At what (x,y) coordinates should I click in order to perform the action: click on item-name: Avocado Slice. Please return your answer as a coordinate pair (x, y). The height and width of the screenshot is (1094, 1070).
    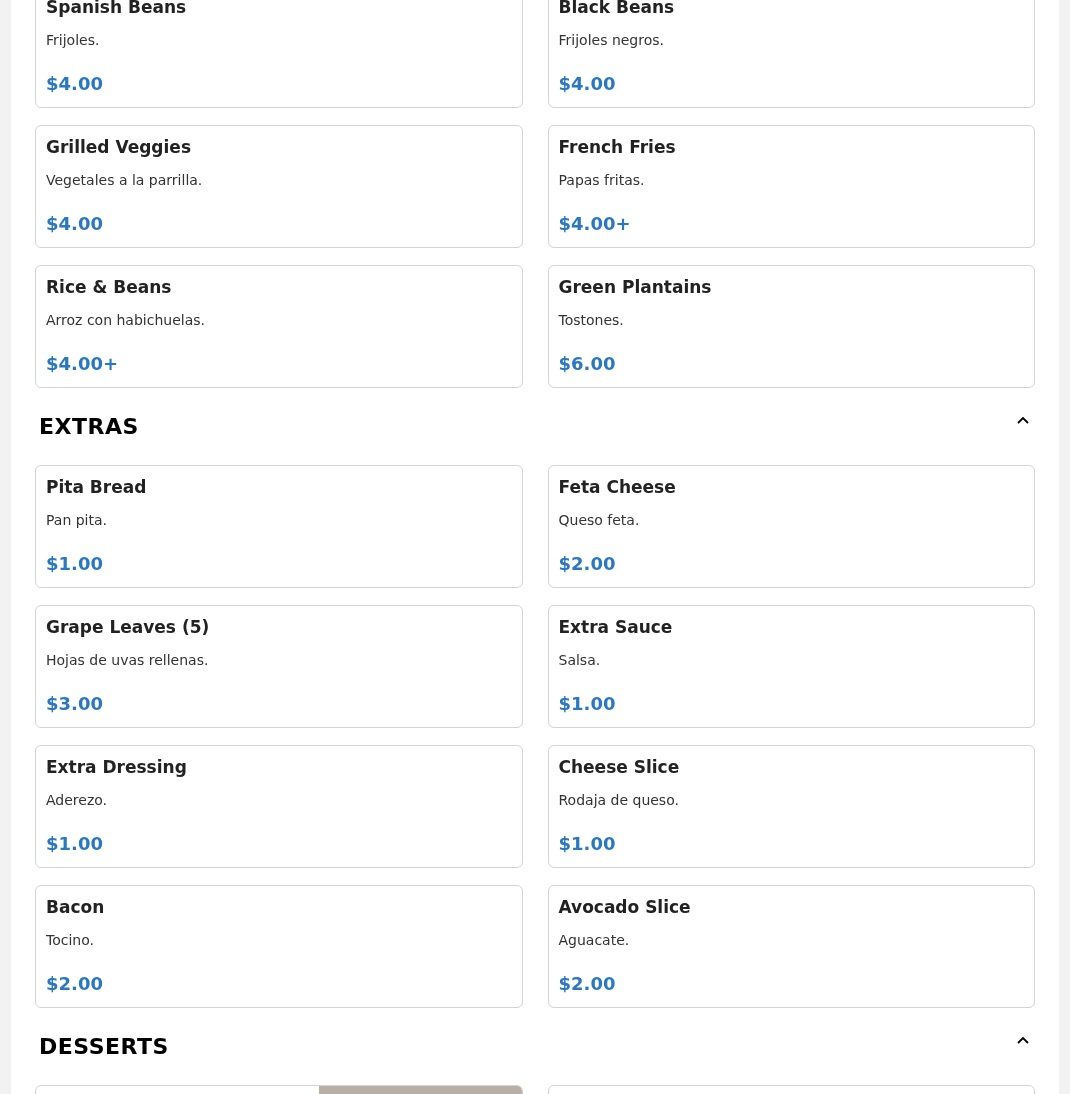
    Looking at the image, I should click on (625, 907).